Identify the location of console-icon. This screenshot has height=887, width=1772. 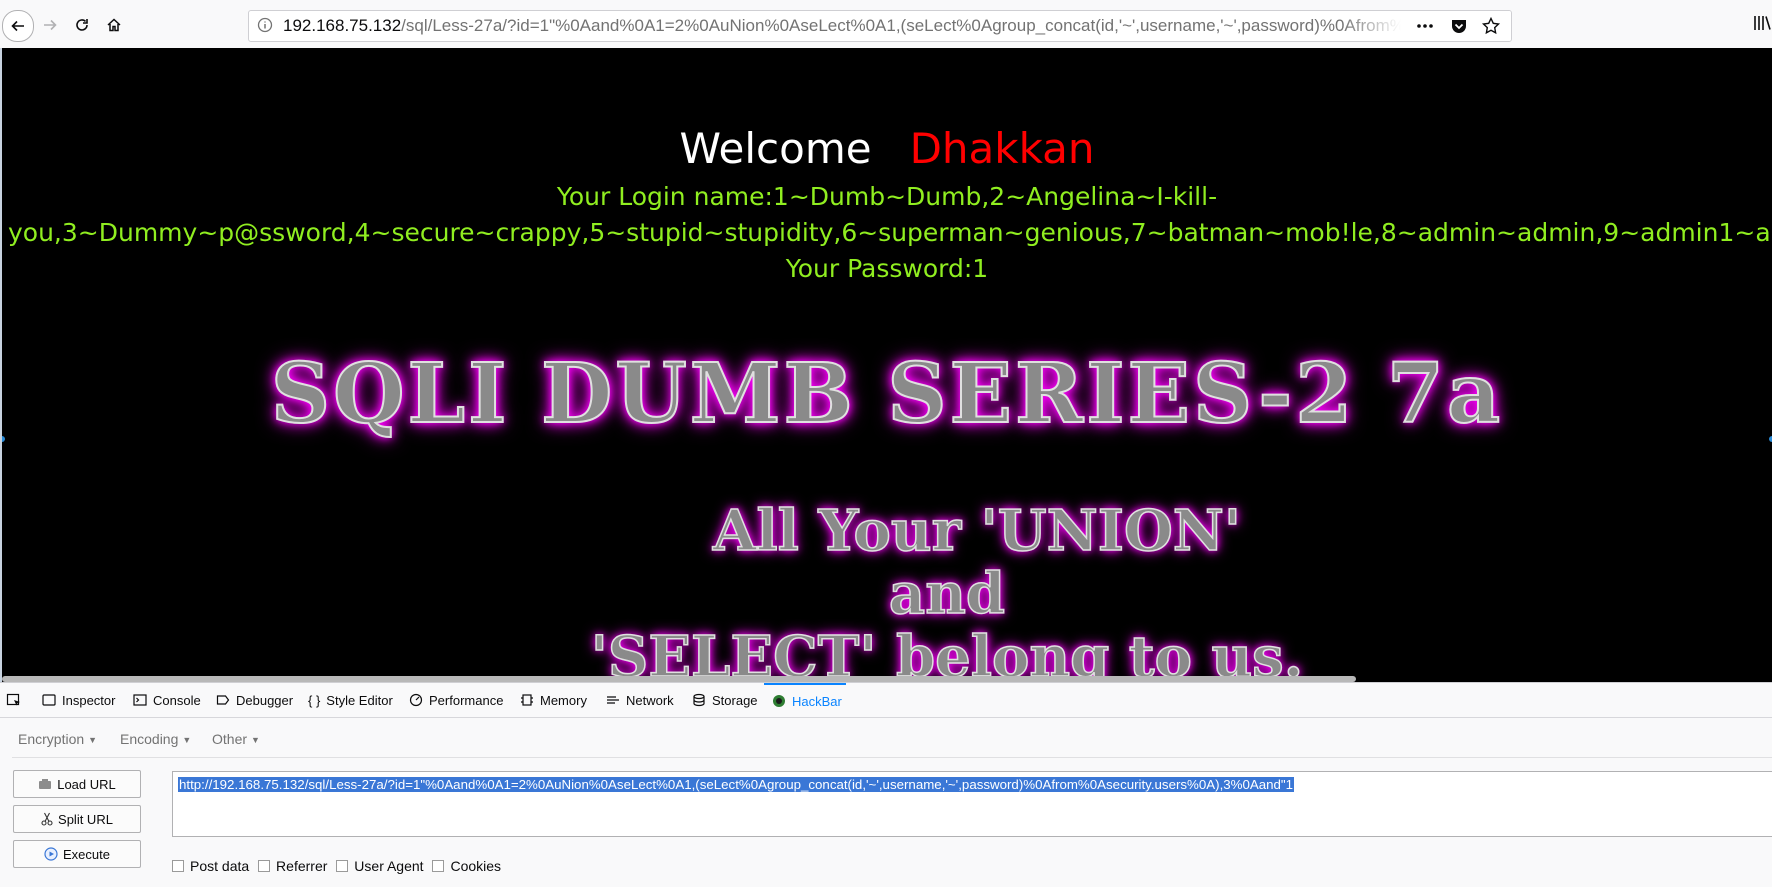
(140, 700).